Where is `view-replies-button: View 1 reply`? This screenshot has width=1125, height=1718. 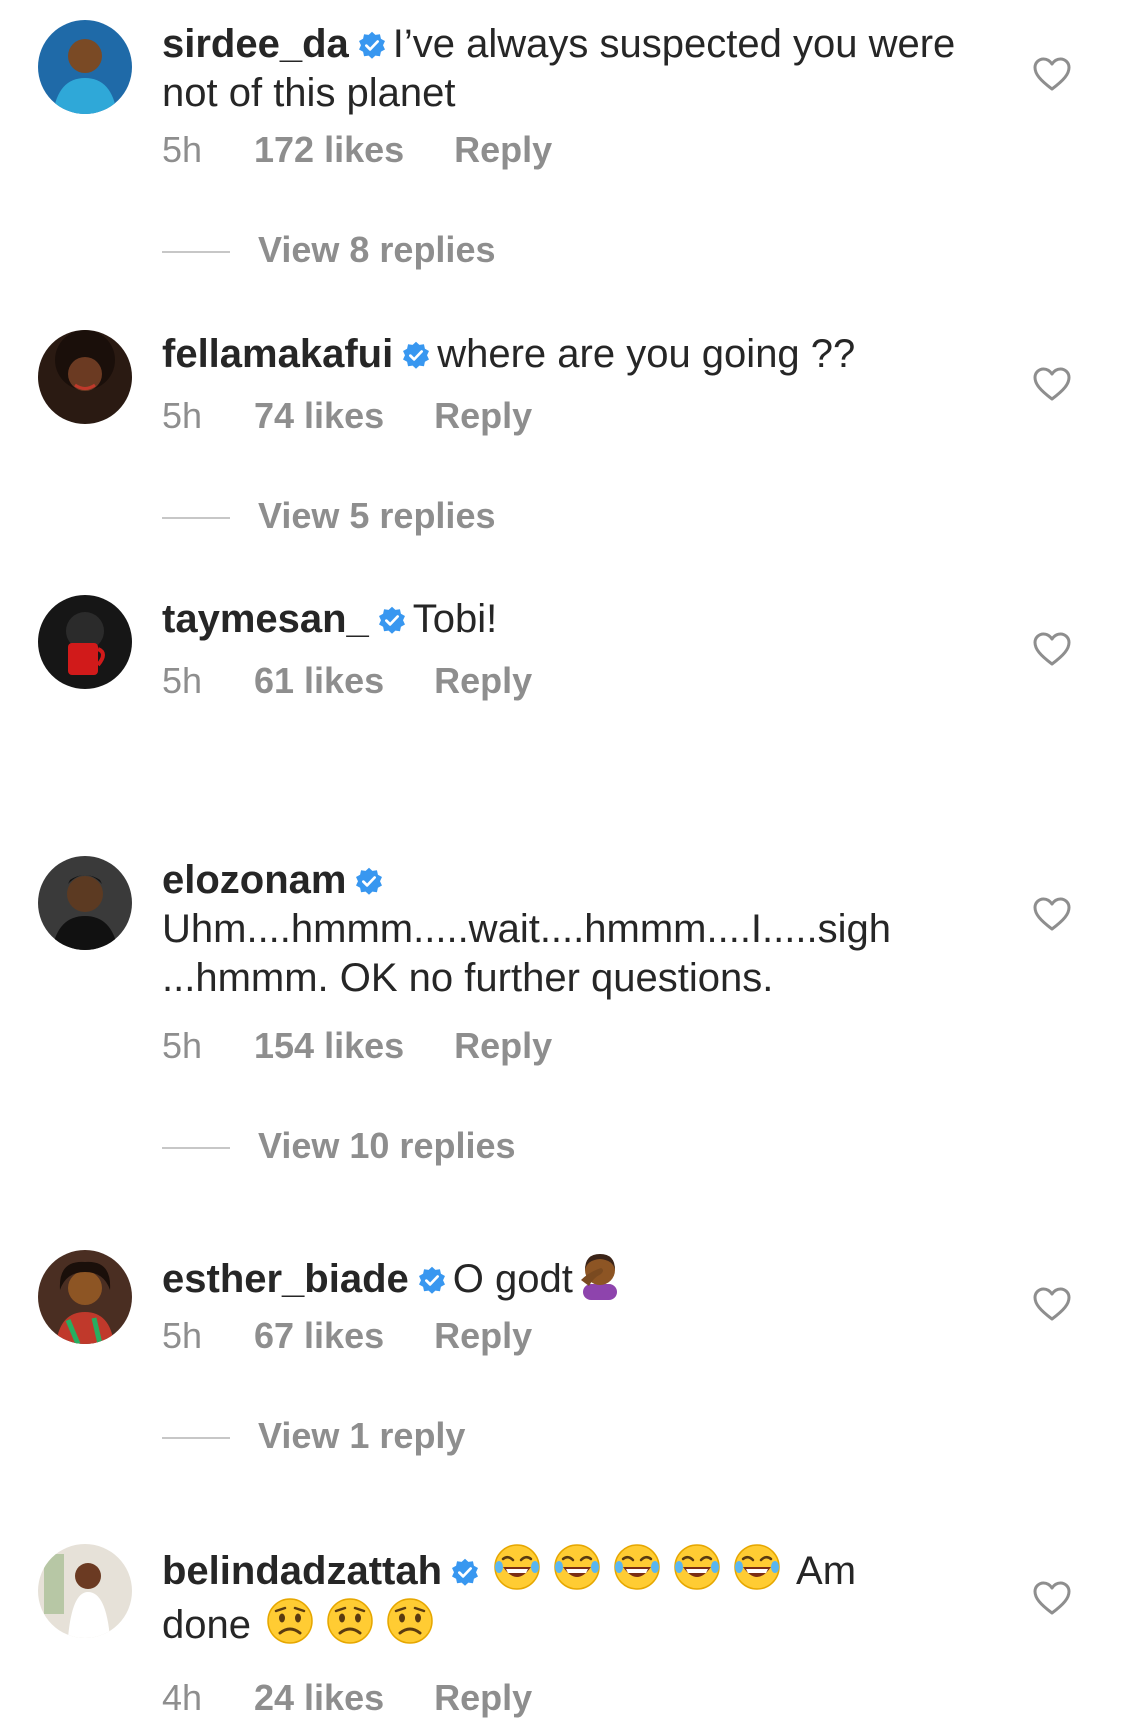
view-replies-button: View 1 reply is located at coordinates (313, 1436).